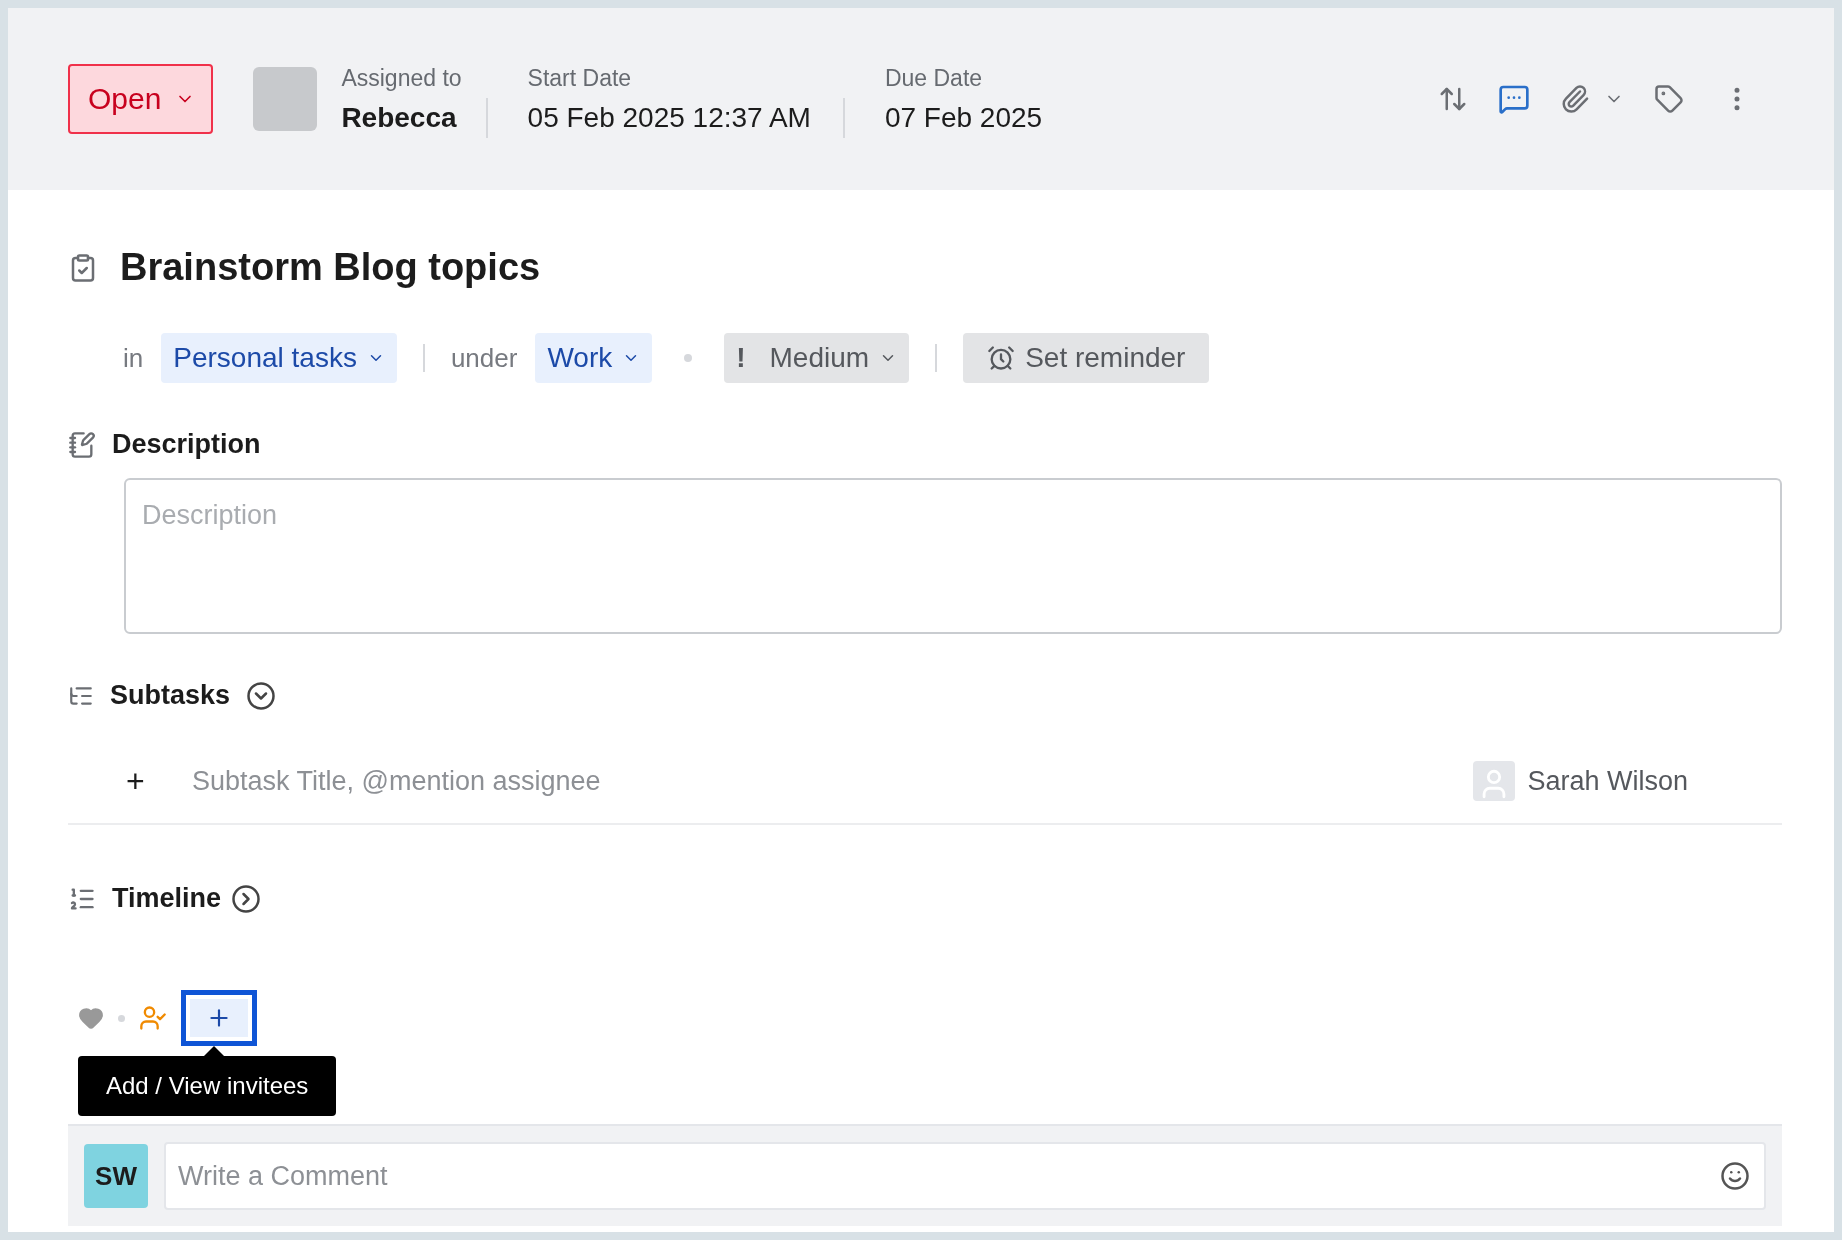 The image size is (1842, 1240). Describe the element at coordinates (219, 1018) in the screenshot. I see `add-invitee-button` at that location.